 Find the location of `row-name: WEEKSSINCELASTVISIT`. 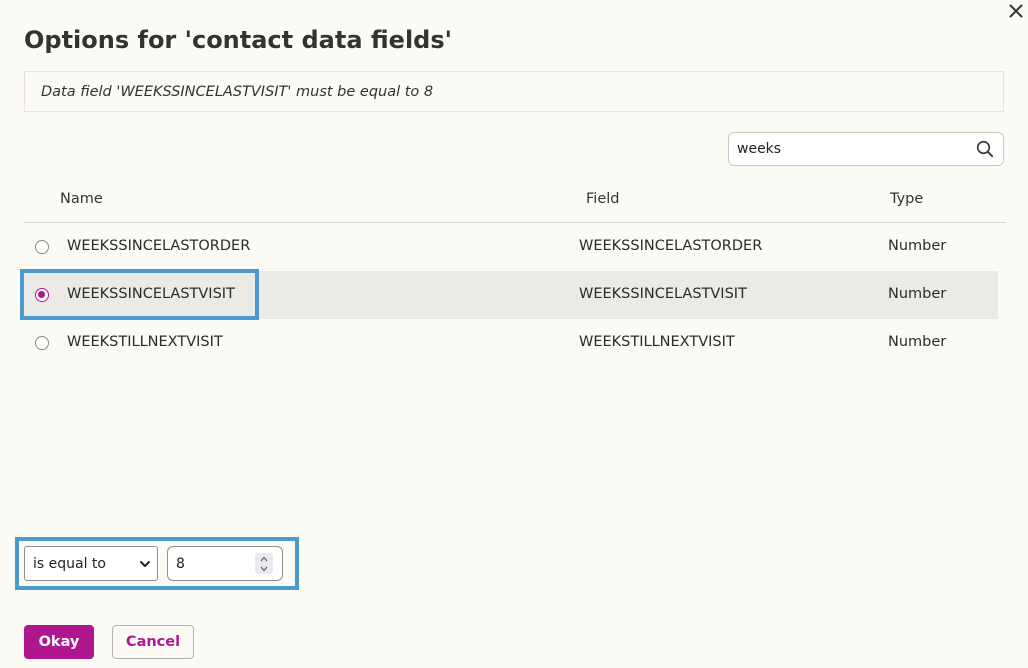

row-name: WEEKSSINCELASTVISIT is located at coordinates (151, 294).